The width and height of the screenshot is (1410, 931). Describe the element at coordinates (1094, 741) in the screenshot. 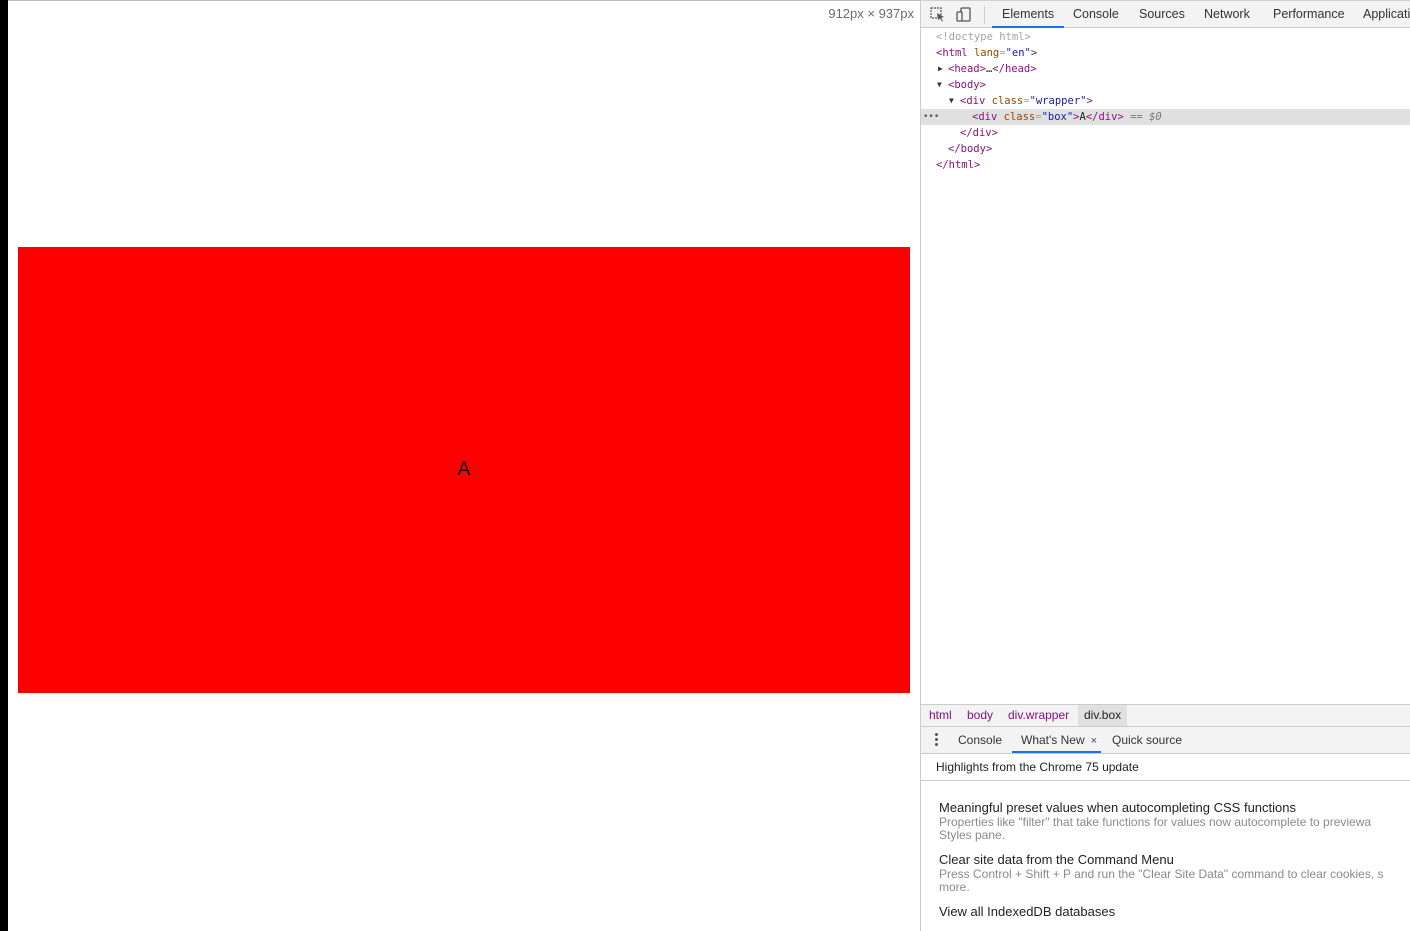

I see `close-tab-icon: ×` at that location.